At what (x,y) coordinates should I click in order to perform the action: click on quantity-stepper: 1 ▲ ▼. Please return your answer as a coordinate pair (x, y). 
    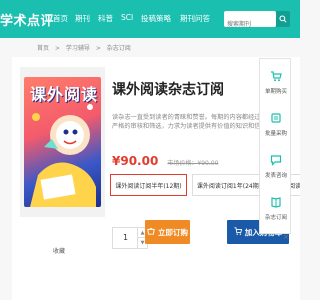
    Looking at the image, I should click on (130, 238).